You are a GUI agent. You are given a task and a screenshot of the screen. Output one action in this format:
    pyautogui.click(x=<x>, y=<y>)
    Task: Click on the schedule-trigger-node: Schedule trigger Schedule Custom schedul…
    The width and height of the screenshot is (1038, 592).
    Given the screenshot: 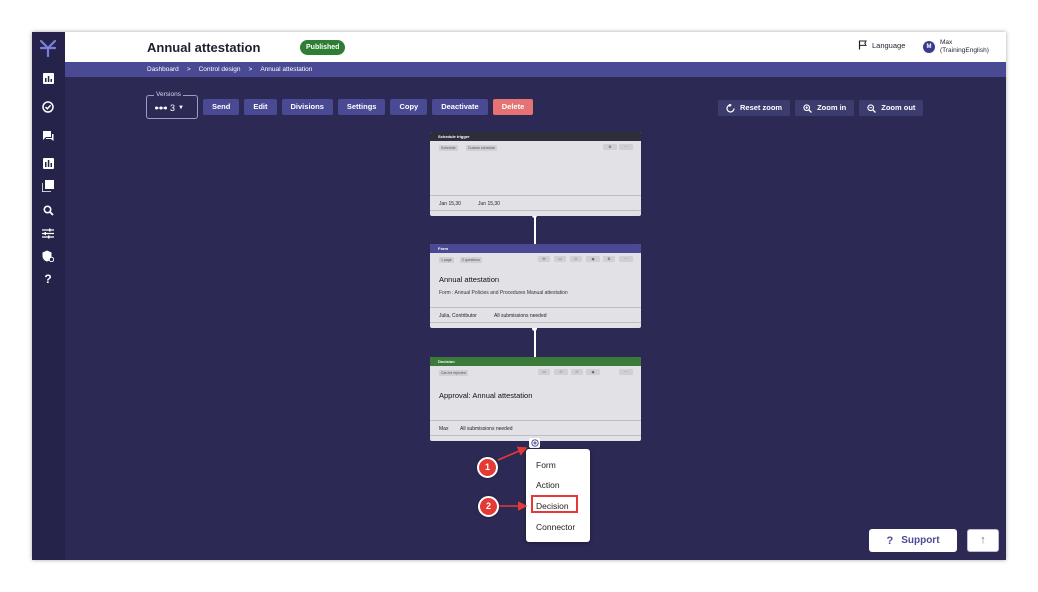 What is the action you would take?
    pyautogui.click(x=535, y=174)
    